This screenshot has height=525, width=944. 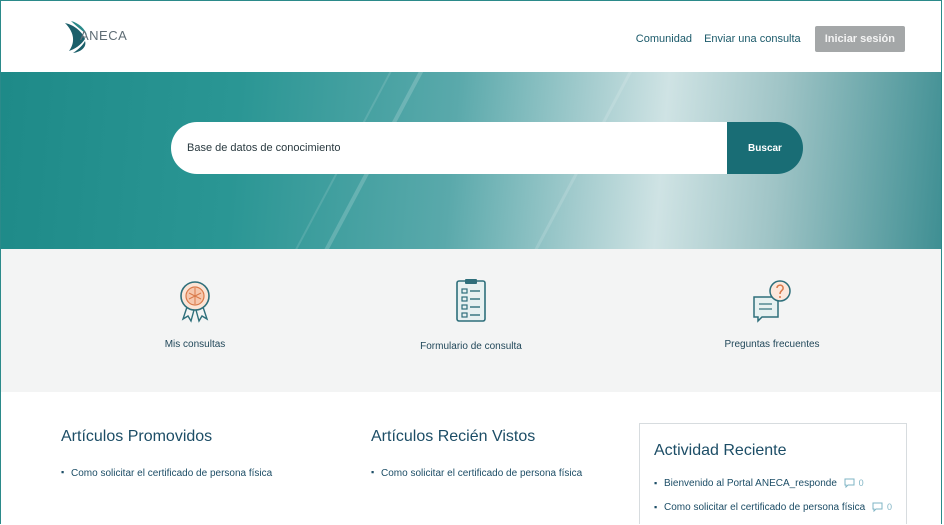 What do you see at coordinates (750, 483) in the screenshot?
I see `activity-link: Bienvenido al Portal ANECA_responde` at bounding box center [750, 483].